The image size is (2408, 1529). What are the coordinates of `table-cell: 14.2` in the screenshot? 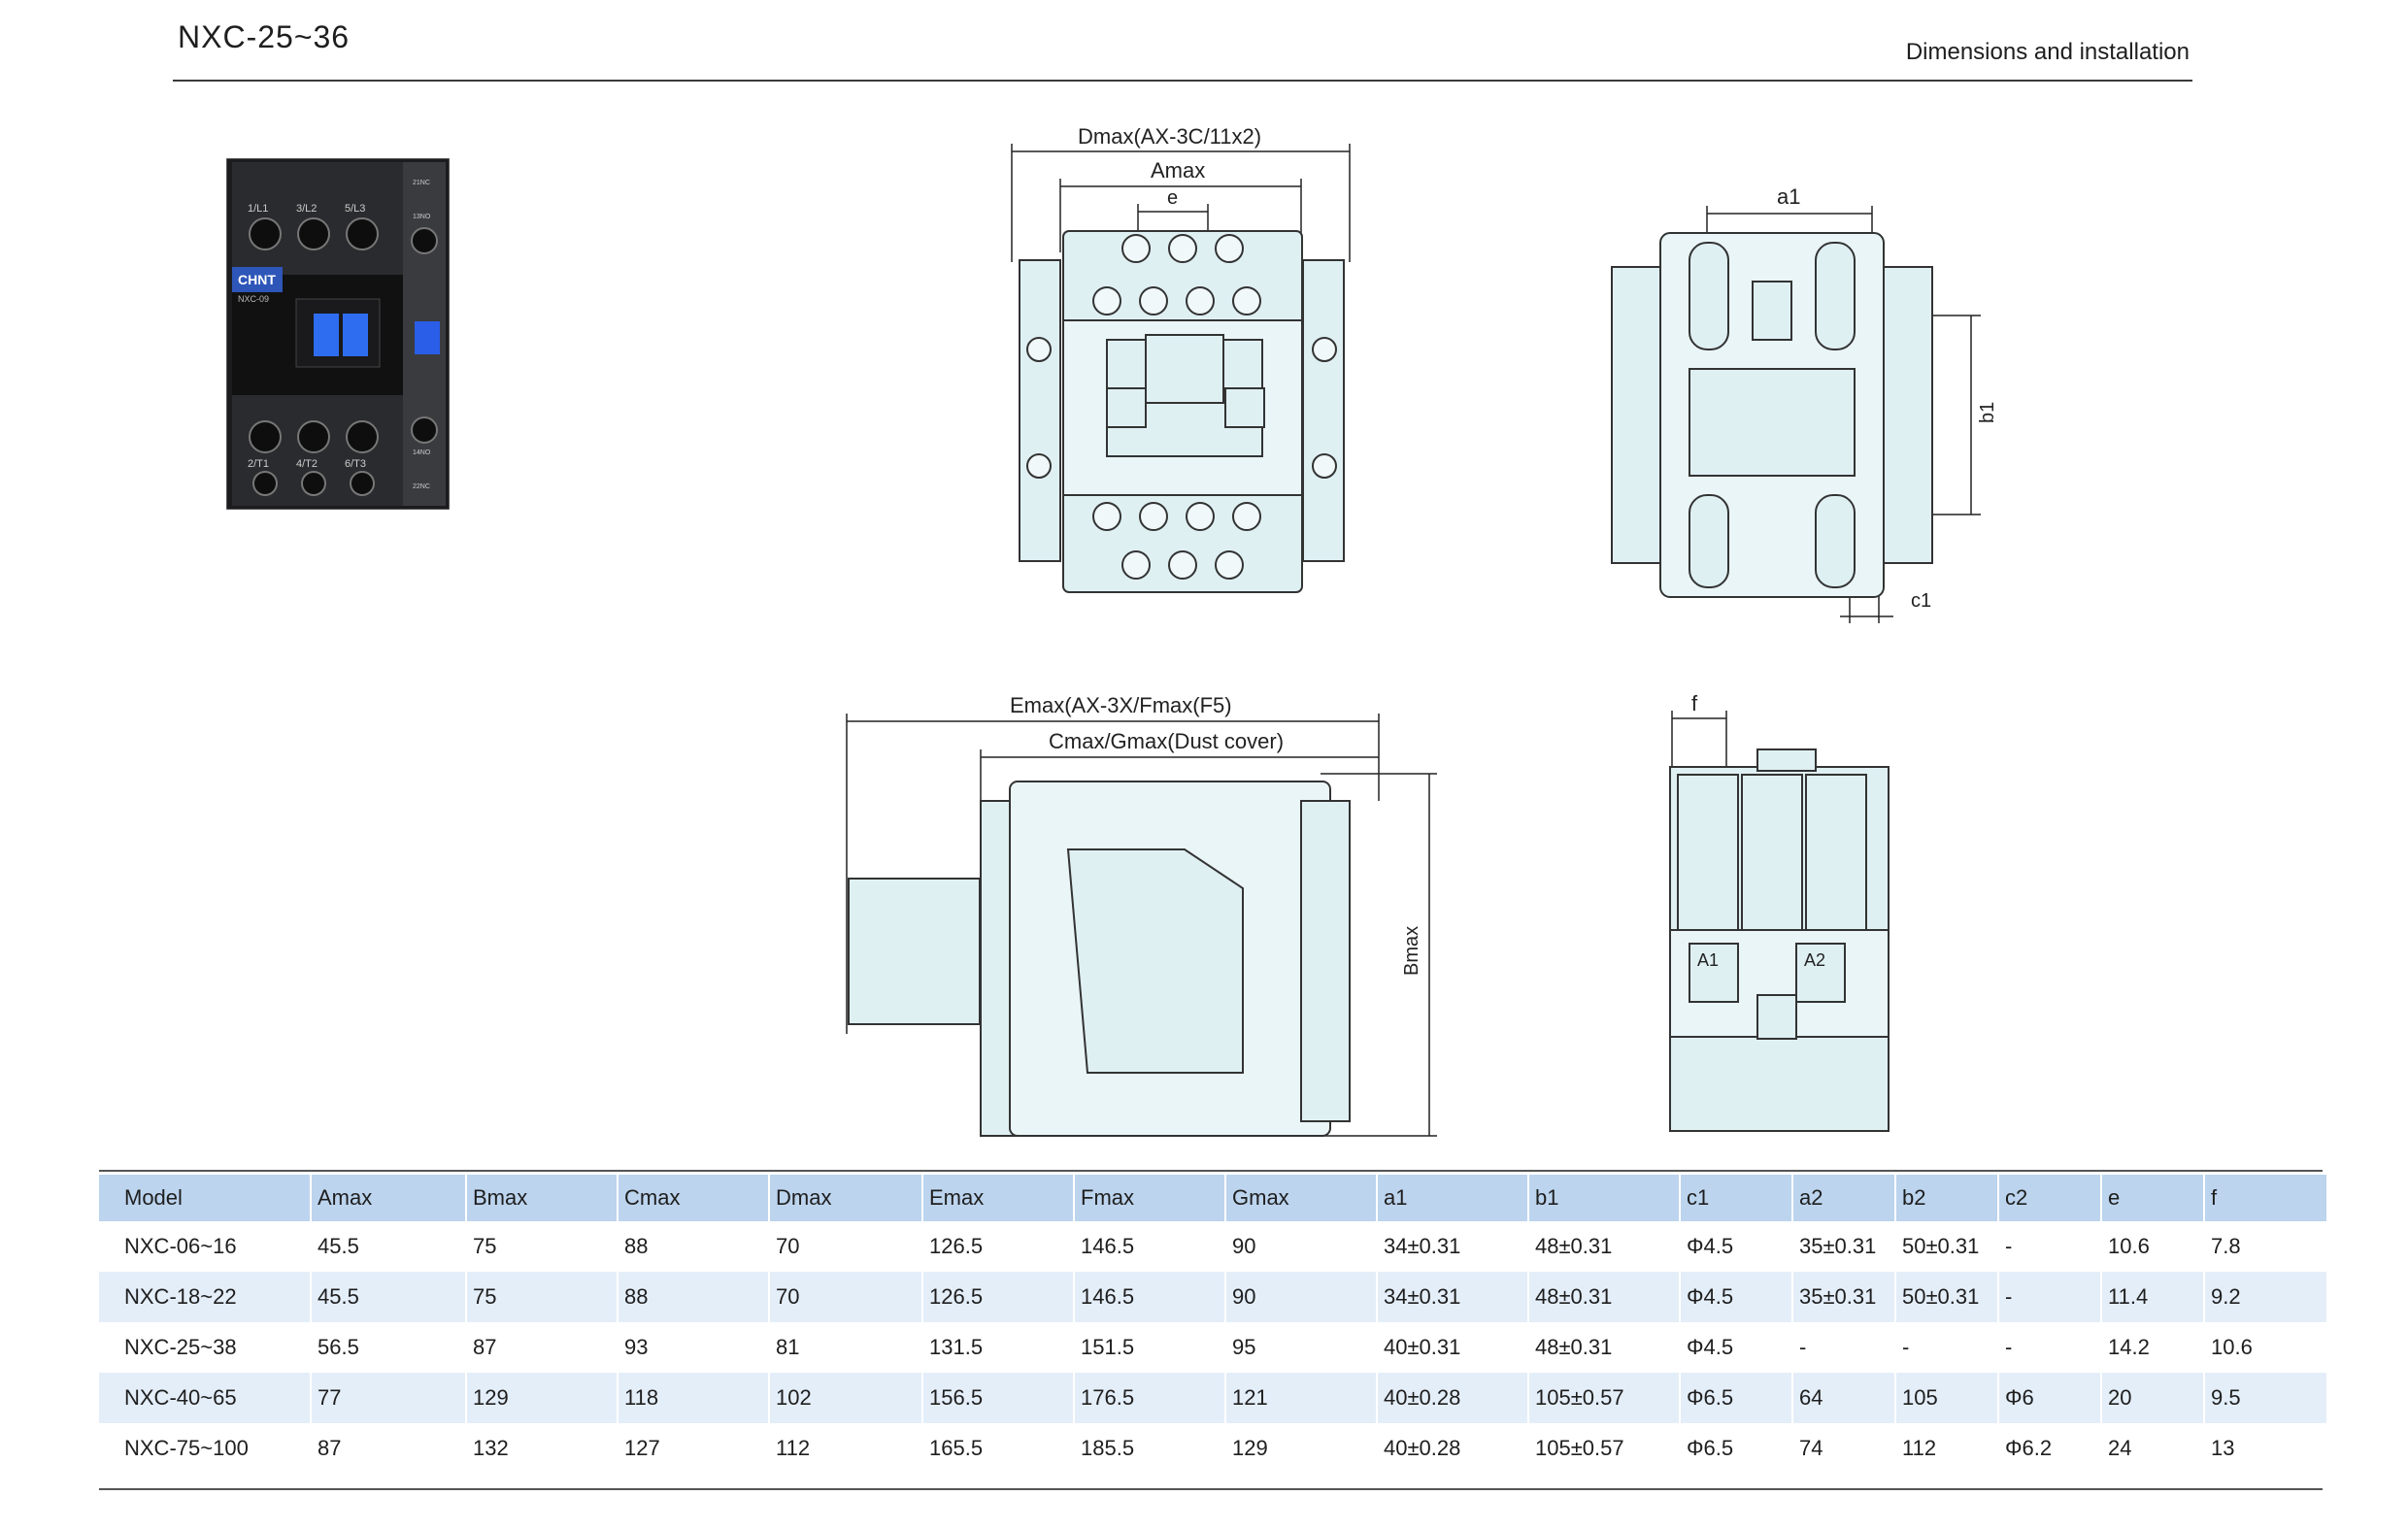 It's located at (2152, 1347).